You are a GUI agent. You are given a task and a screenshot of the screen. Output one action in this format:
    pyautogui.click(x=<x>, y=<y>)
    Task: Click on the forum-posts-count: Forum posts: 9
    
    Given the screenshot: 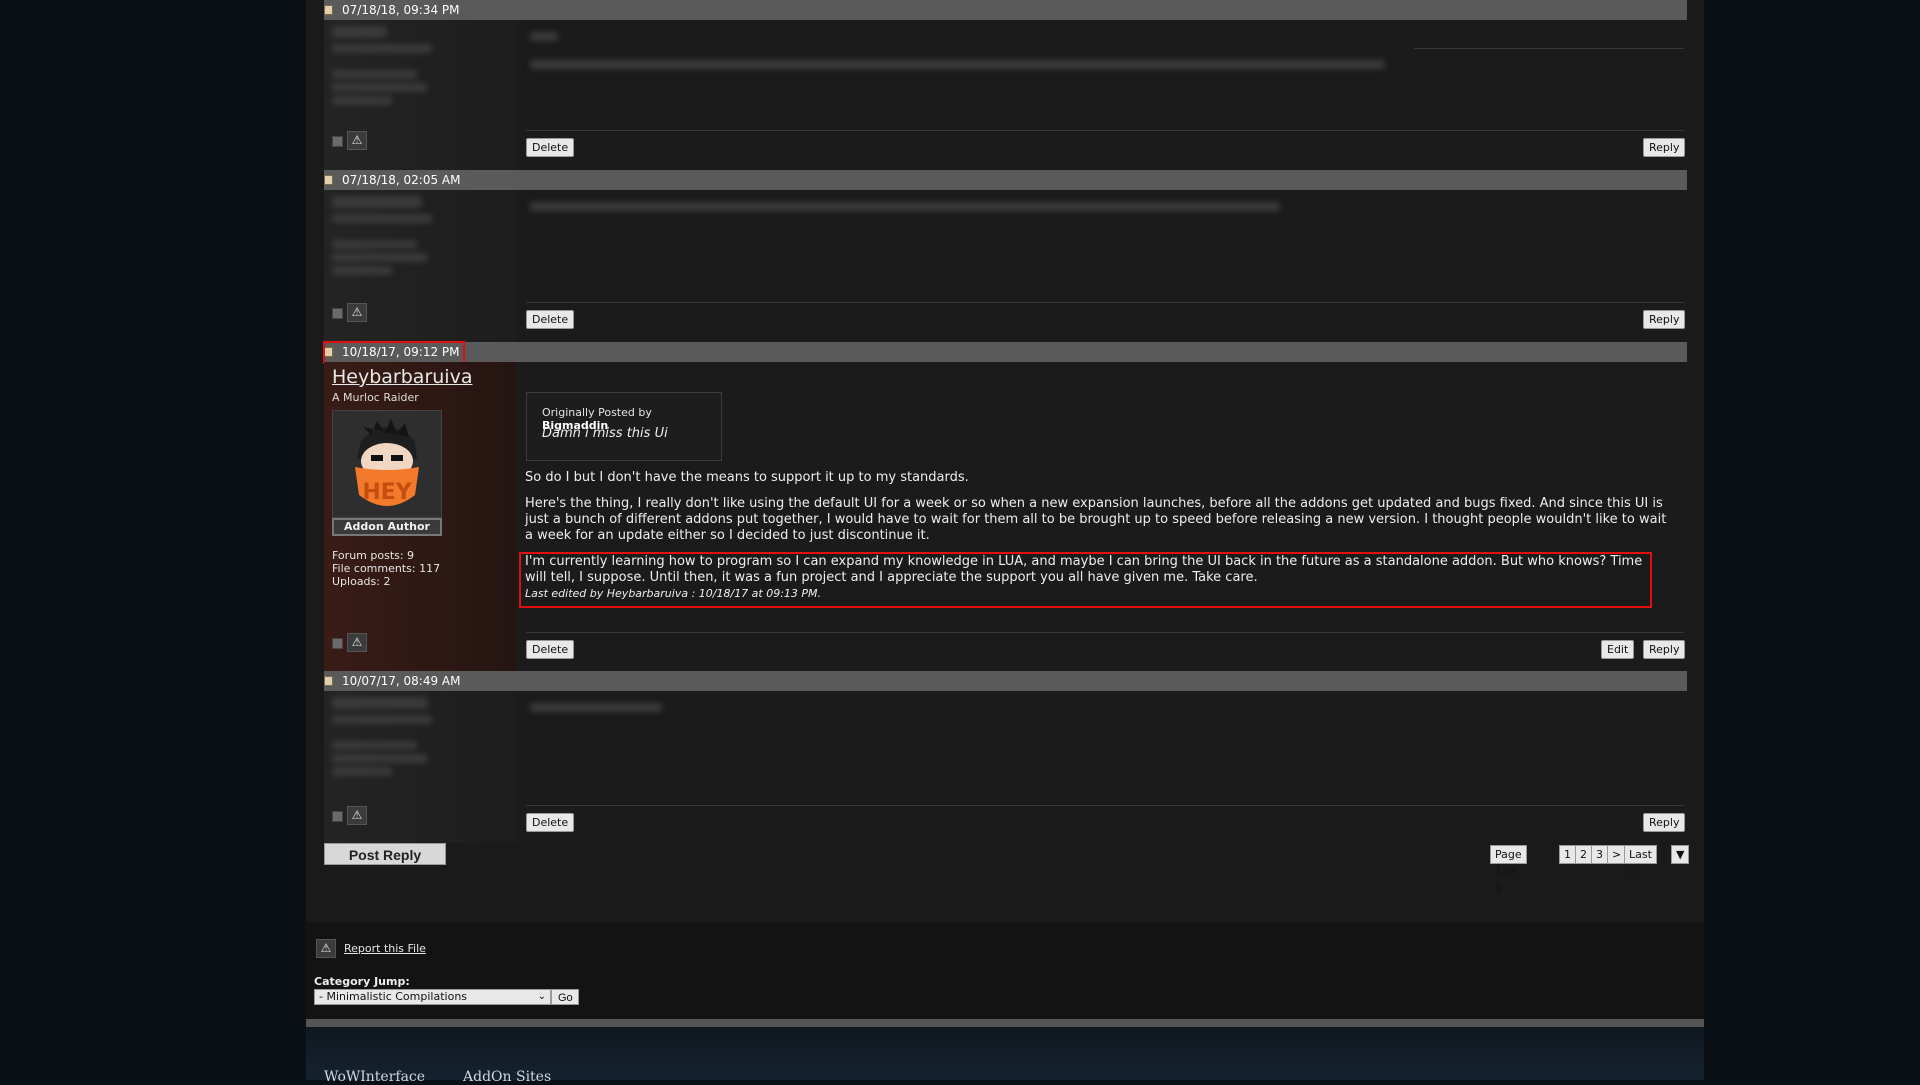 What is the action you would take?
    pyautogui.click(x=373, y=555)
    